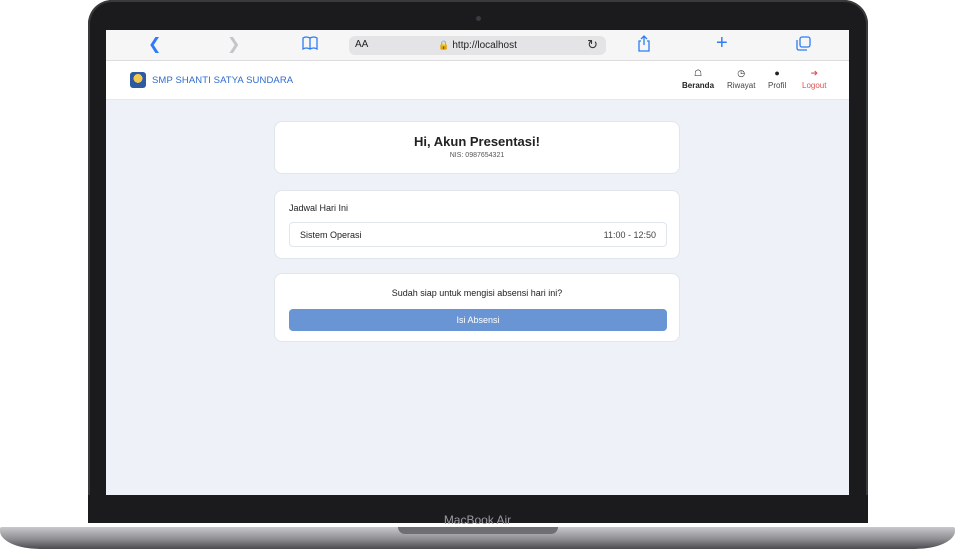  I want to click on schedule-subject: Sistem Operasi, so click(331, 235).